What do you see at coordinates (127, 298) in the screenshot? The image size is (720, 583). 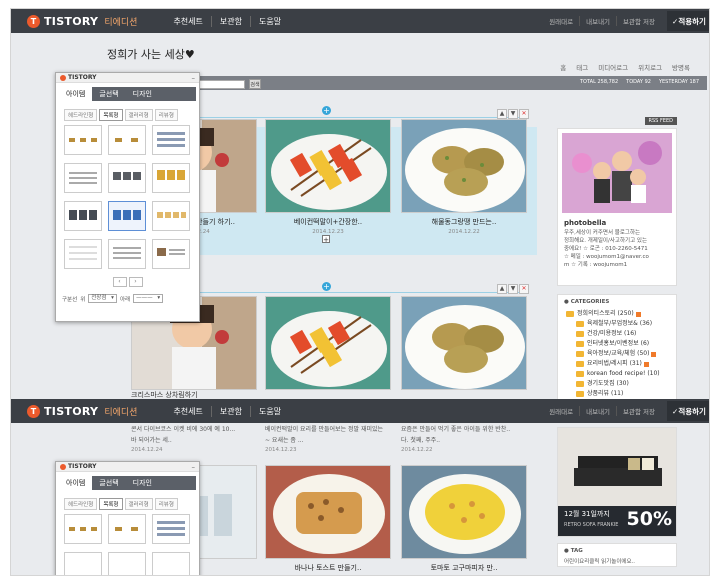 I see `panel-footer: 구분선 위 전장점 ▾ 아래 ——— ▾` at bounding box center [127, 298].